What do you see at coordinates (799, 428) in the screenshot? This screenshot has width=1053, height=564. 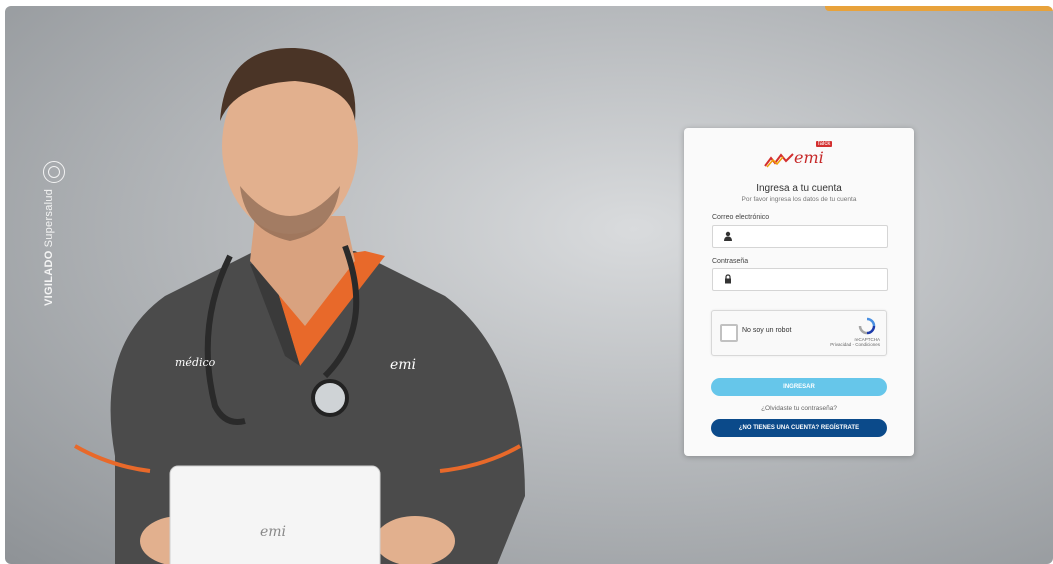 I see `register-button: ¿NO TIENES UNA CUENTA? REGÍSTRATE` at bounding box center [799, 428].